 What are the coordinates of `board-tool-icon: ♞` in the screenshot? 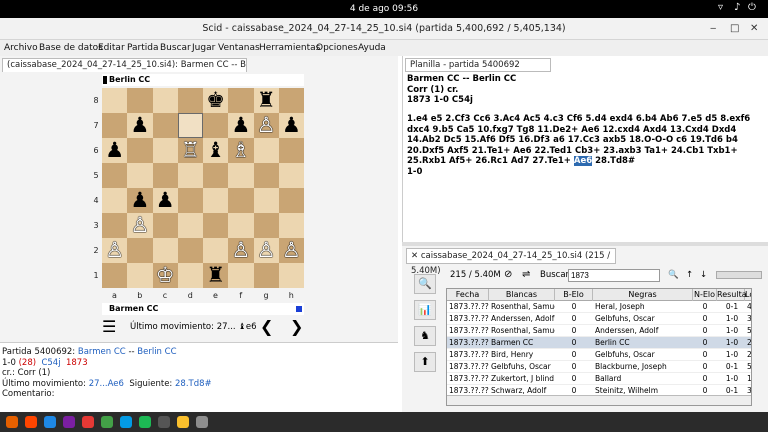 It's located at (425, 336).